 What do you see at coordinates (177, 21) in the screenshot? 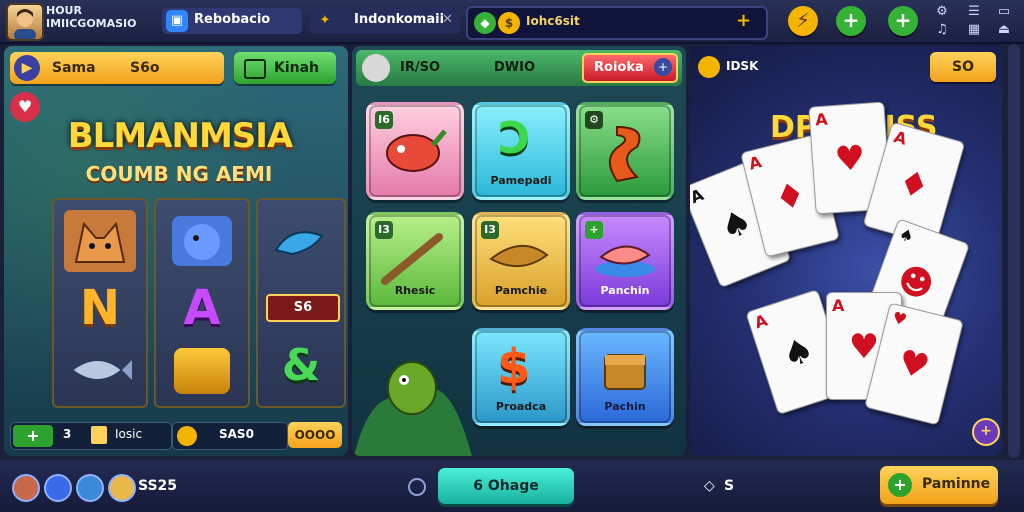
I see `app-icon: ▣` at bounding box center [177, 21].